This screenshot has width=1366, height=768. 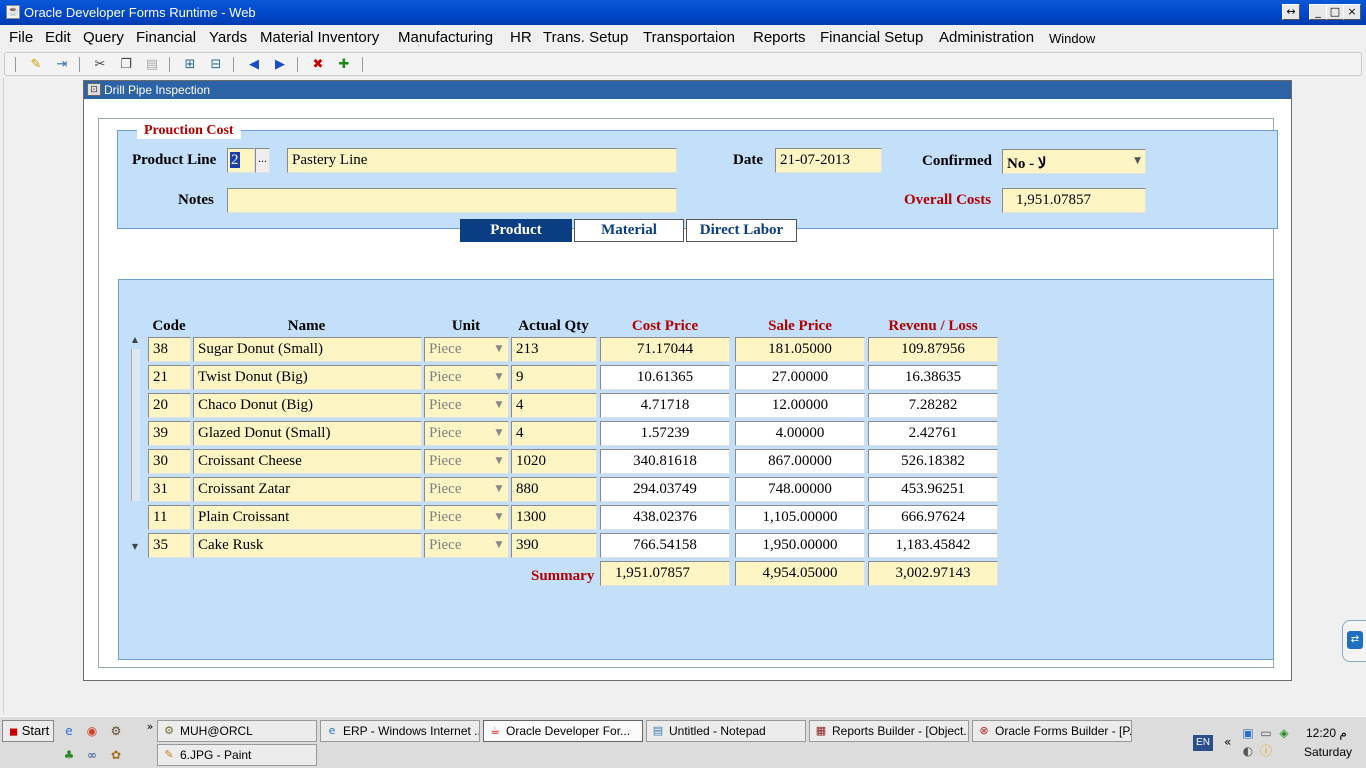 What do you see at coordinates (933, 377) in the screenshot?
I see `cell-revenue-loss: 16.38635` at bounding box center [933, 377].